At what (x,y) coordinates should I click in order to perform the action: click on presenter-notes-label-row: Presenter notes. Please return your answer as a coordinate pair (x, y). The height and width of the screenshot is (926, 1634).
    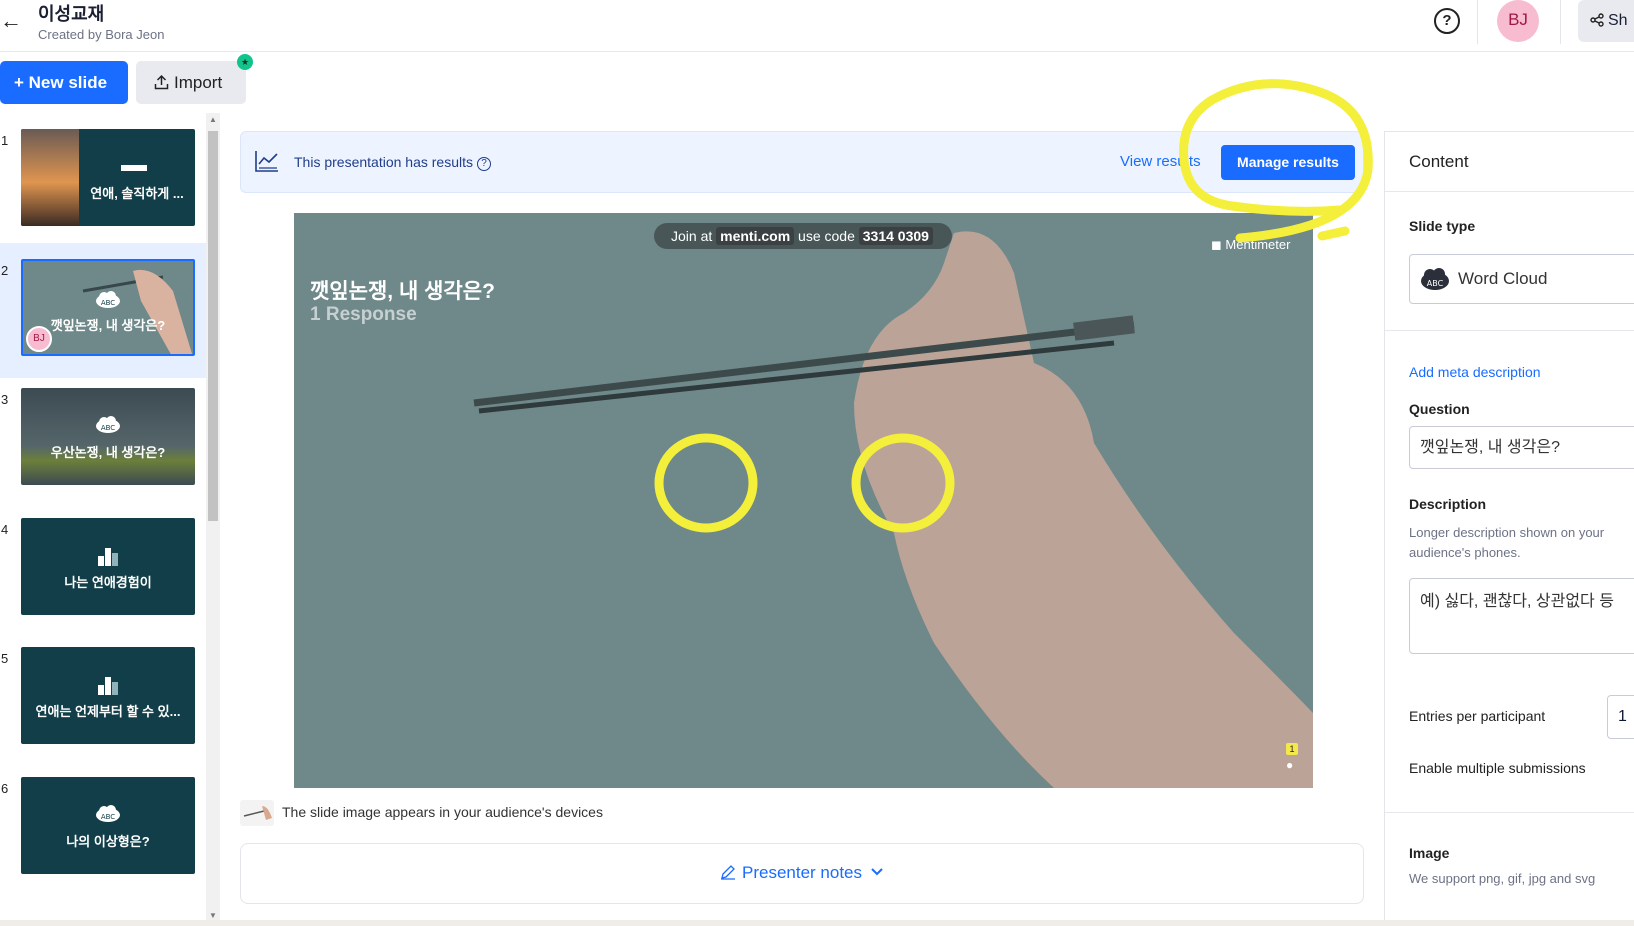
    Looking at the image, I should click on (802, 873).